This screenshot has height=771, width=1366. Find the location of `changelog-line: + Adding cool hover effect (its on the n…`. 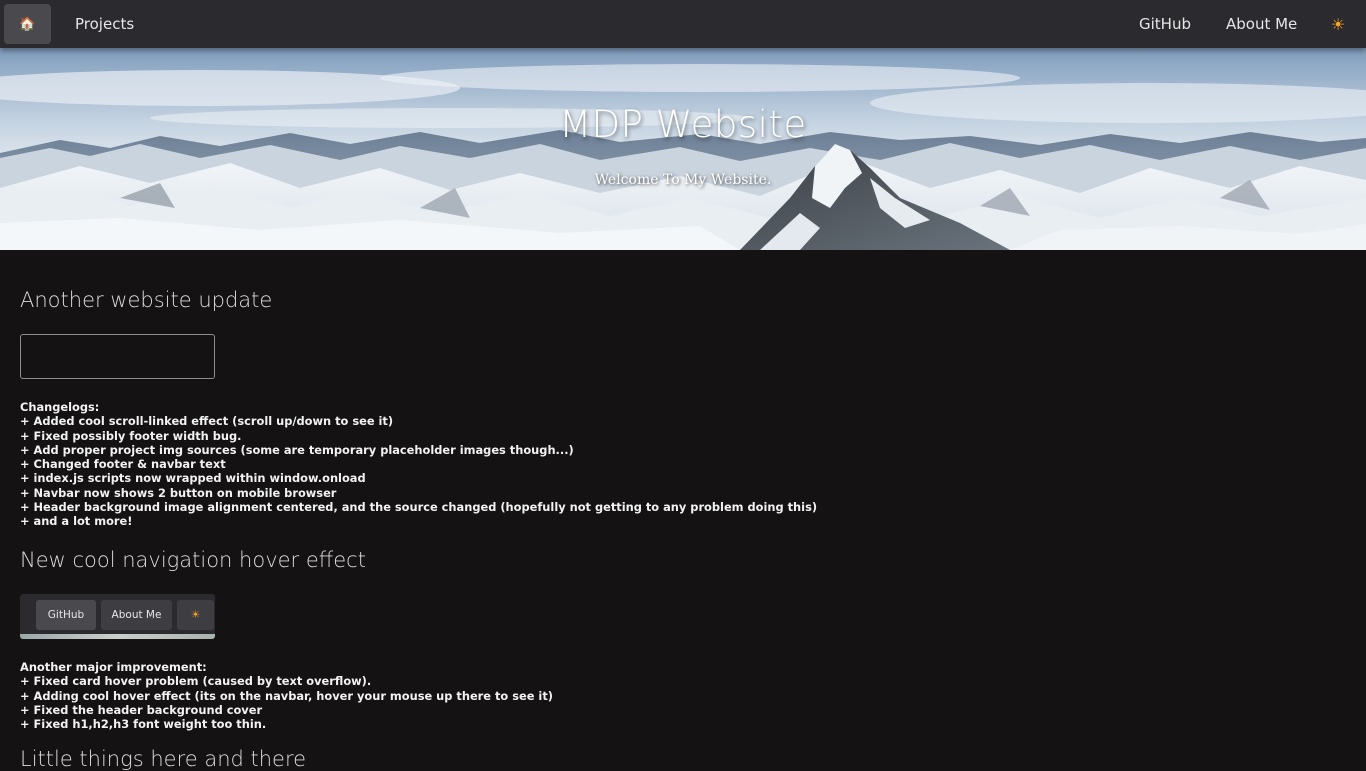

changelog-line: + Adding cool hover effect (its on the n… is located at coordinates (286, 695).